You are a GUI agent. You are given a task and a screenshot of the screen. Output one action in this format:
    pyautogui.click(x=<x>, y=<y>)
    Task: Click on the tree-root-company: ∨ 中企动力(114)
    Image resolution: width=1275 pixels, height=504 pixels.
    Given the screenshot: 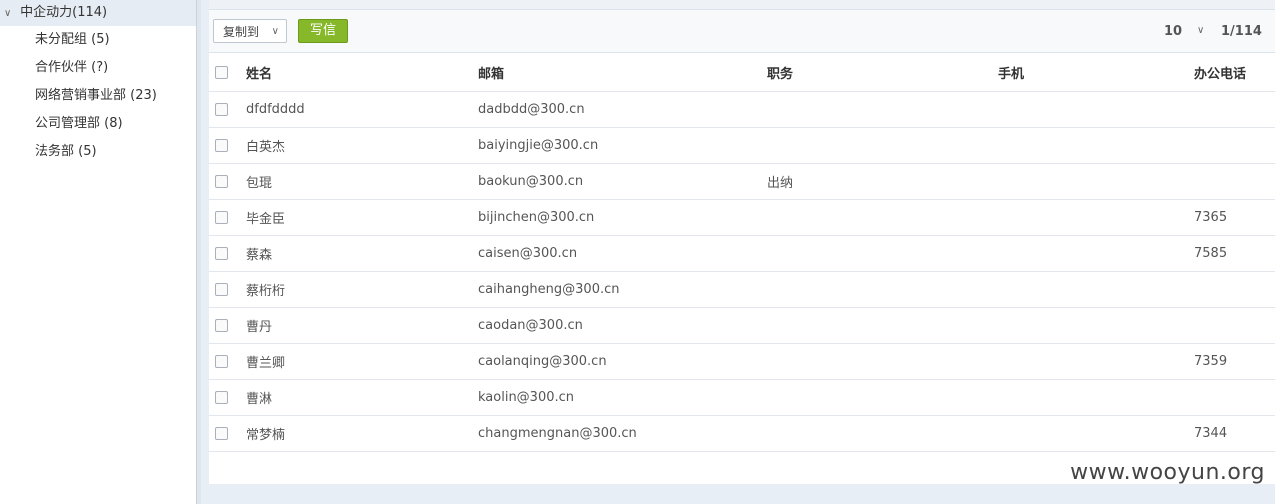 What is the action you would take?
    pyautogui.click(x=98, y=13)
    